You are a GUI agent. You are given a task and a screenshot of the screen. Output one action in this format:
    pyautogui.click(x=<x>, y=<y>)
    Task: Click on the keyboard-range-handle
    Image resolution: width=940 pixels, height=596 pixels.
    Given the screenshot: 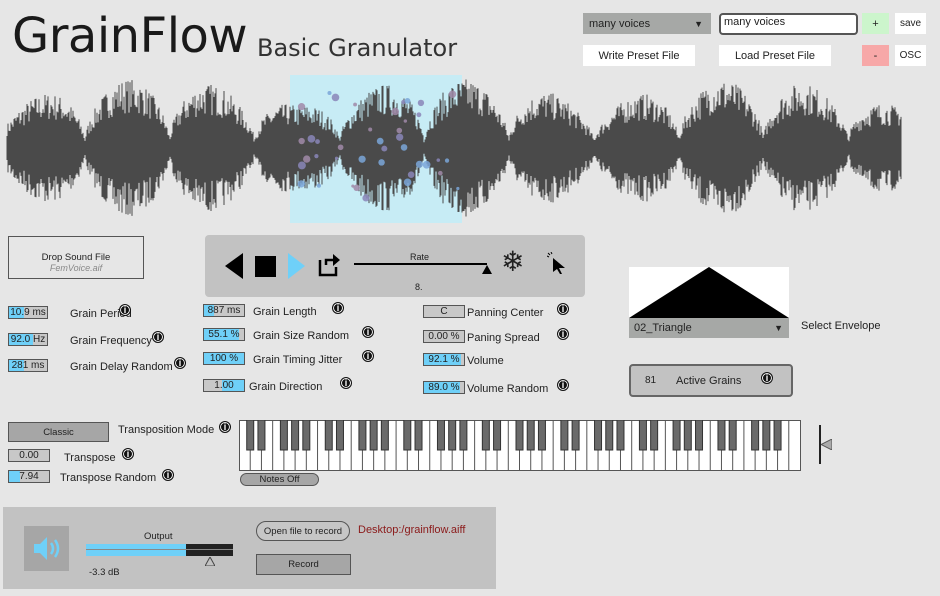 What is the action you would take?
    pyautogui.click(x=826, y=444)
    